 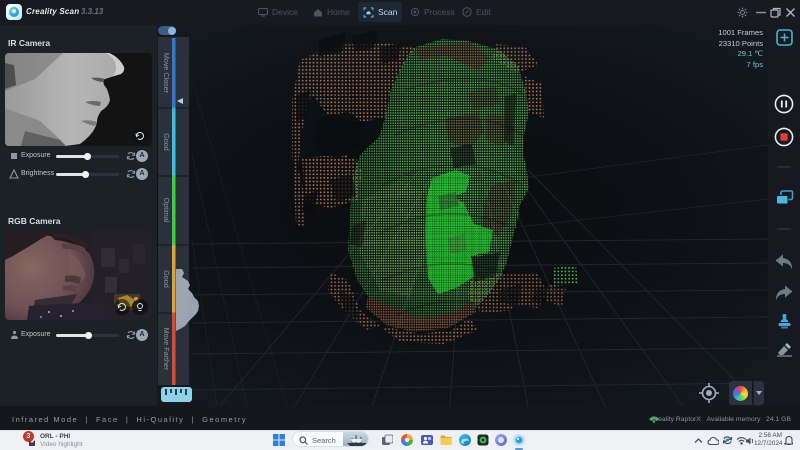 What do you see at coordinates (166, 210) in the screenshot?
I see `svg-text: Optimal` at bounding box center [166, 210].